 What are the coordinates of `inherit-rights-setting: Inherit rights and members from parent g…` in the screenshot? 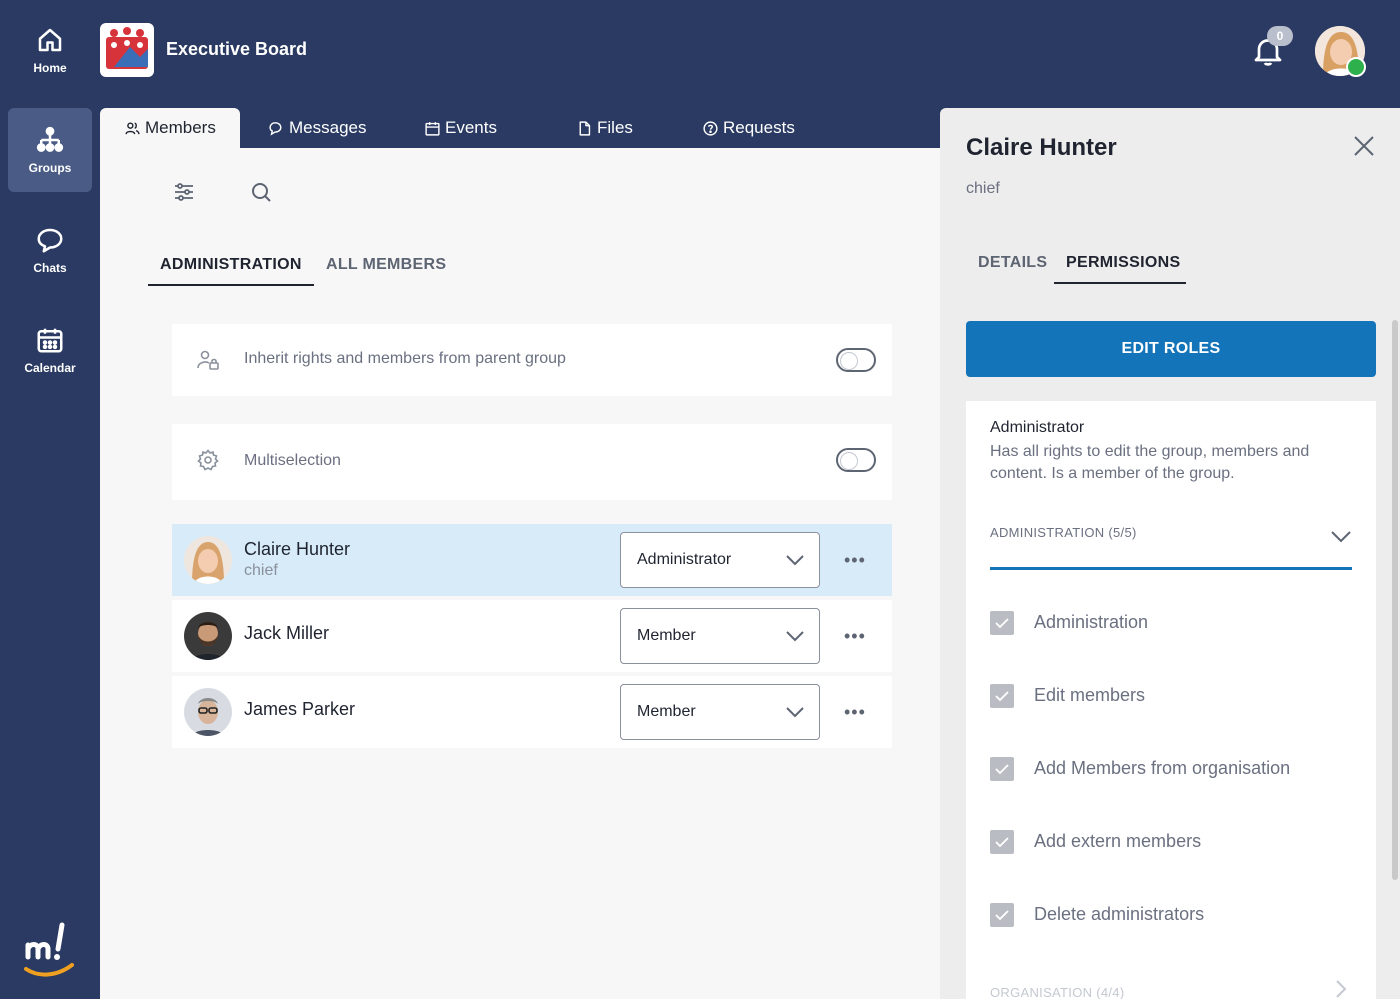 It's located at (532, 360).